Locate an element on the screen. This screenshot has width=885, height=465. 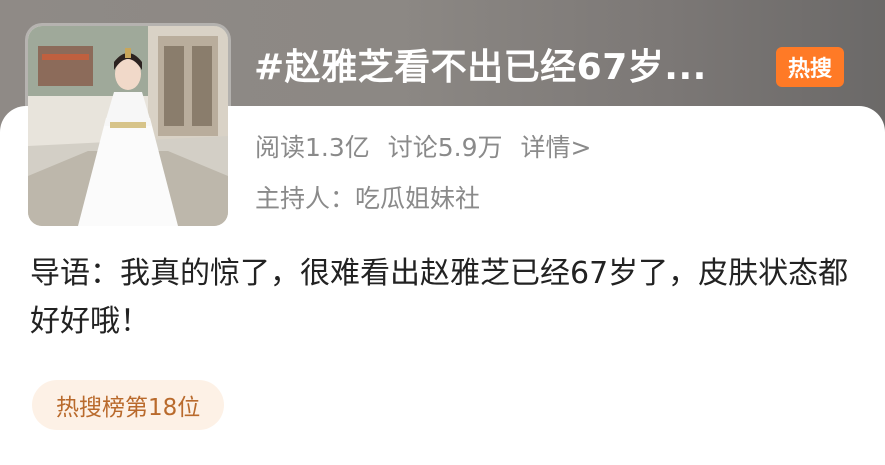
discuss-count: 讨论5.9万 is located at coordinates (445, 147).